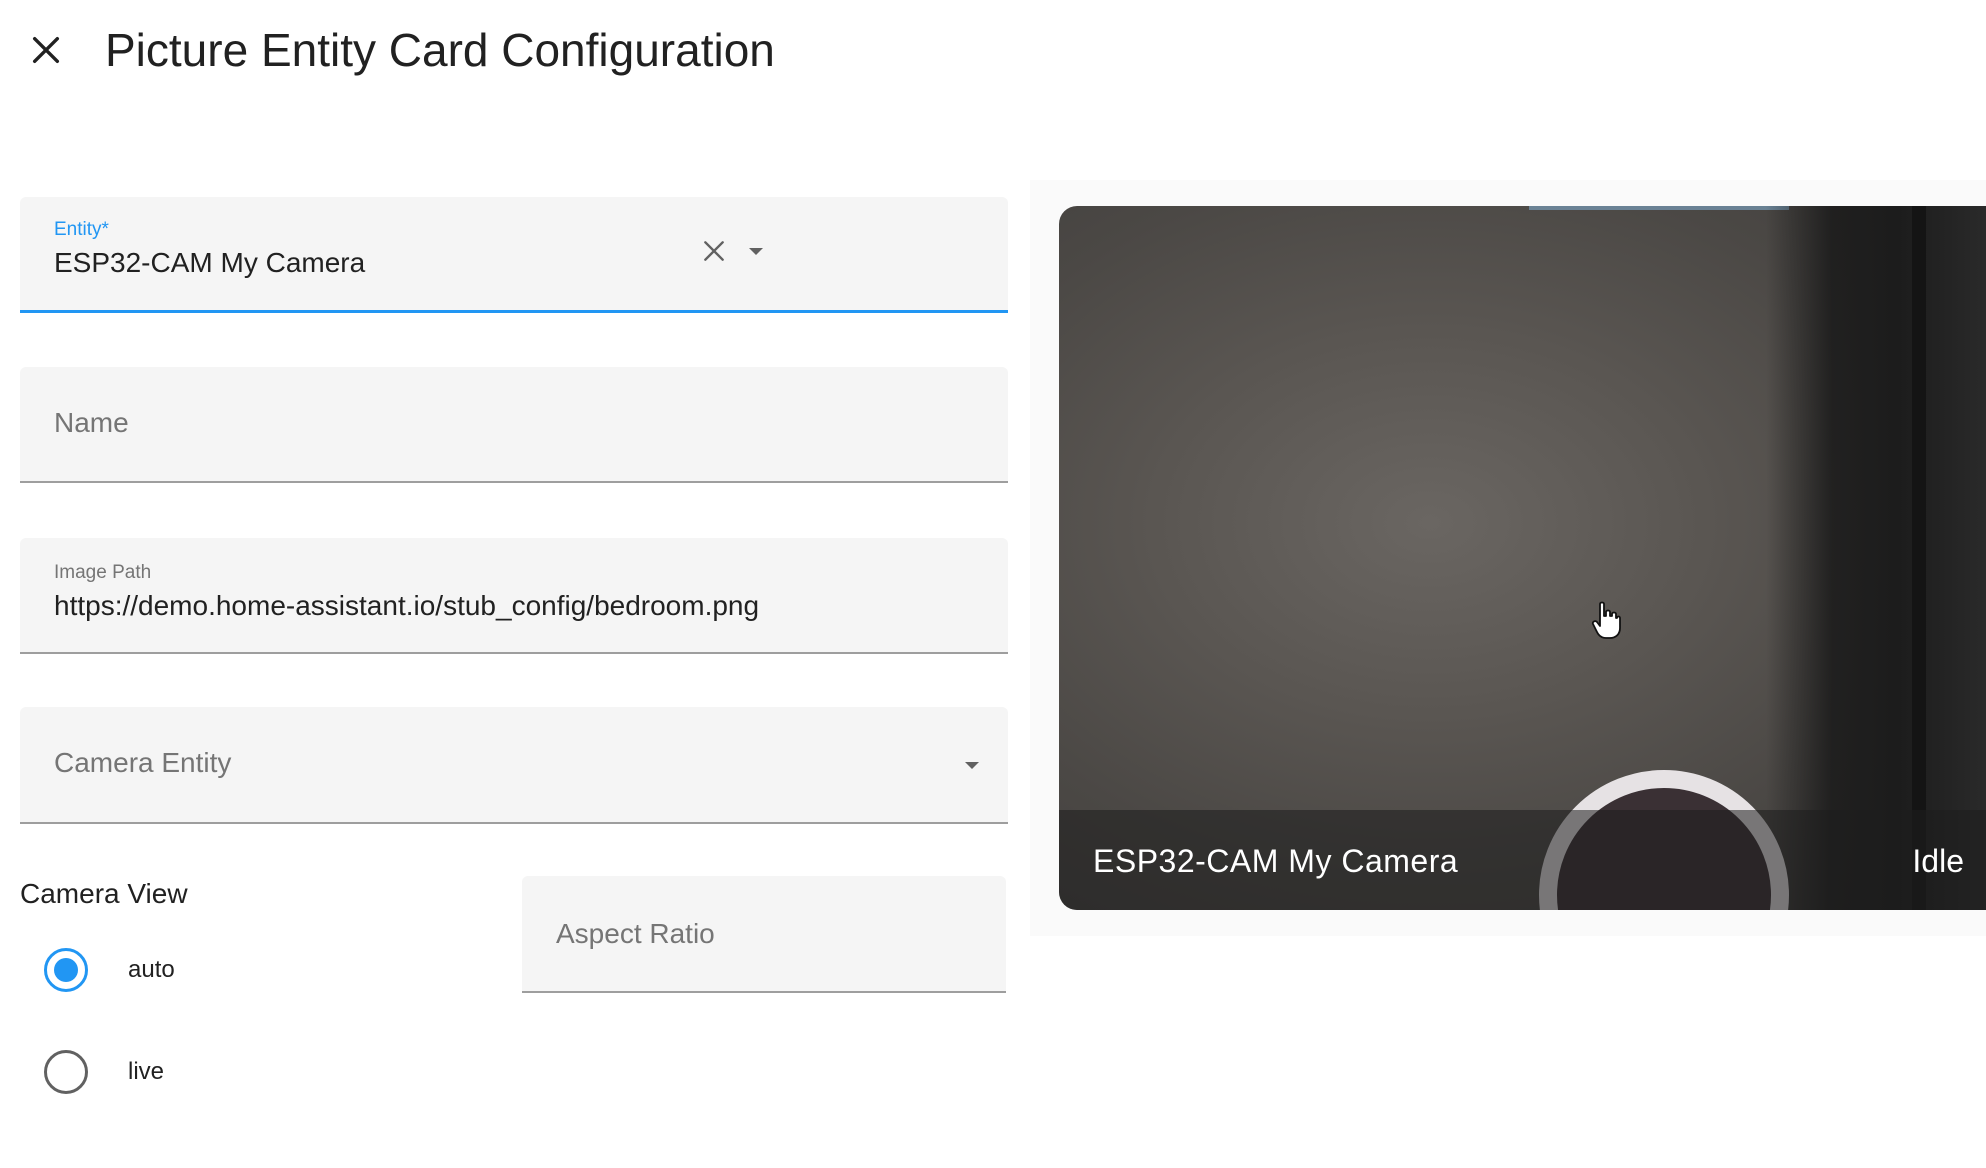  Describe the element at coordinates (91, 422) in the screenshot. I see `name-label: Name` at that location.